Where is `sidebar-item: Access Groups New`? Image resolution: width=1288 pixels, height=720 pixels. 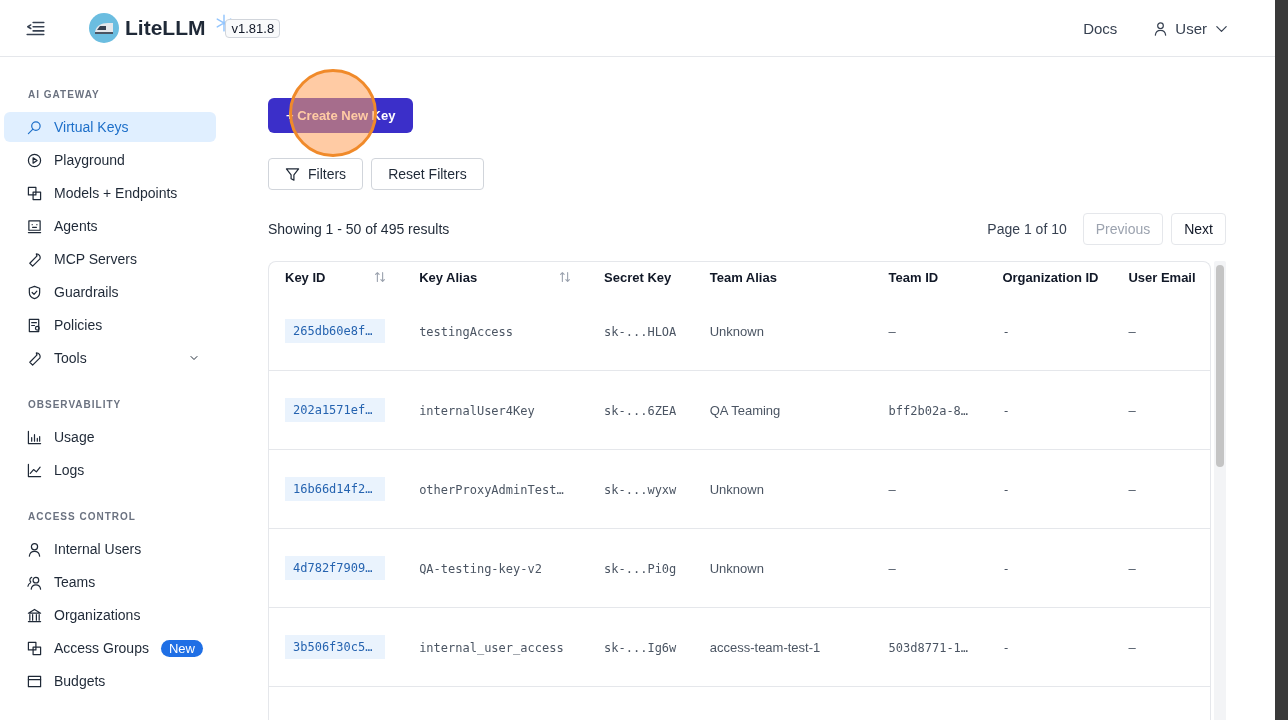 sidebar-item: Access Groups New is located at coordinates (110, 648).